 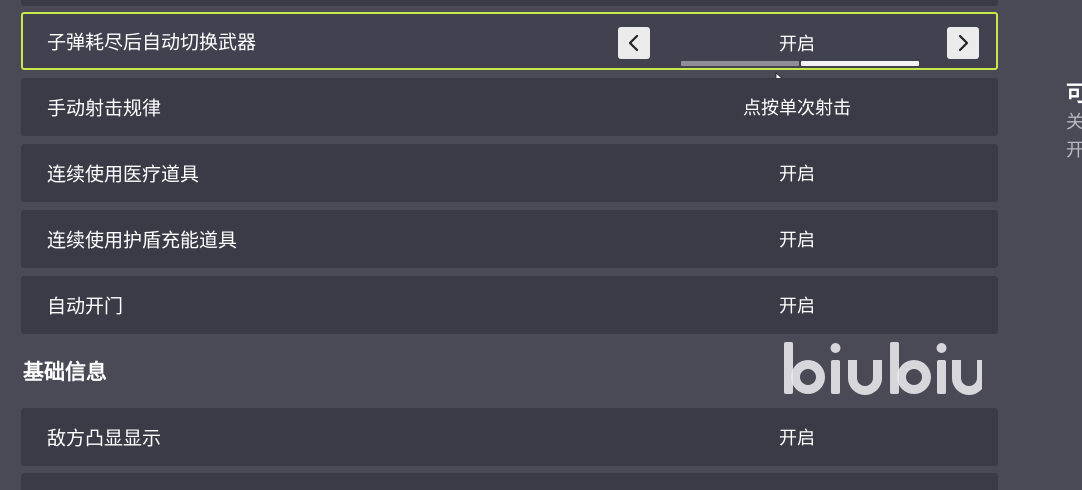 I want to click on setting-label: 自动开门, so click(x=85, y=306).